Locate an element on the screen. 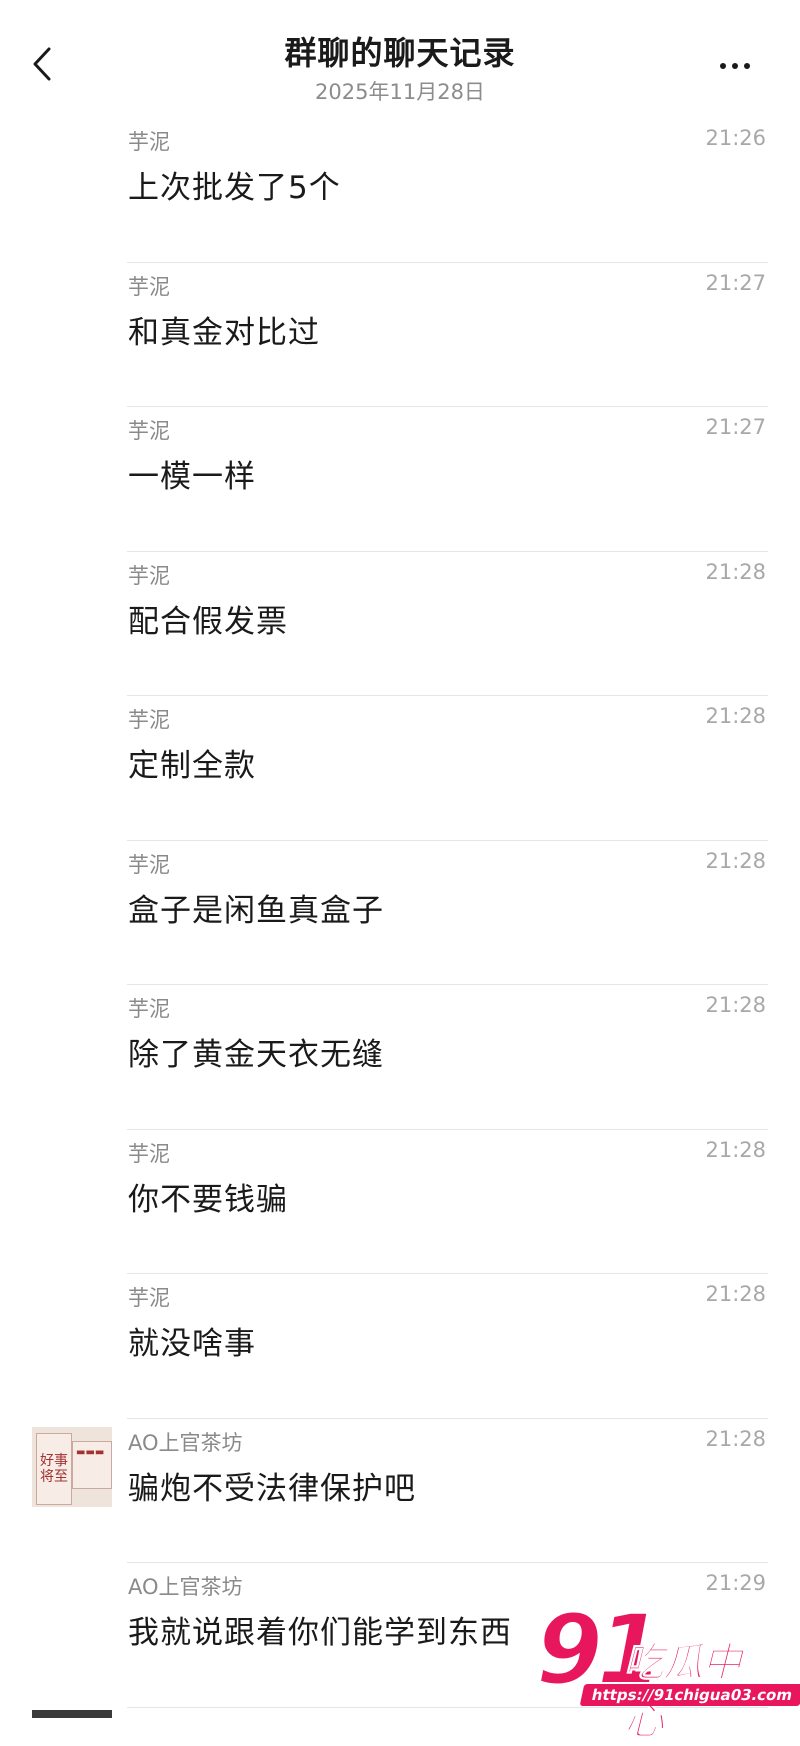  message-text: 骗炮不受法律保护吧 is located at coordinates (272, 1488).